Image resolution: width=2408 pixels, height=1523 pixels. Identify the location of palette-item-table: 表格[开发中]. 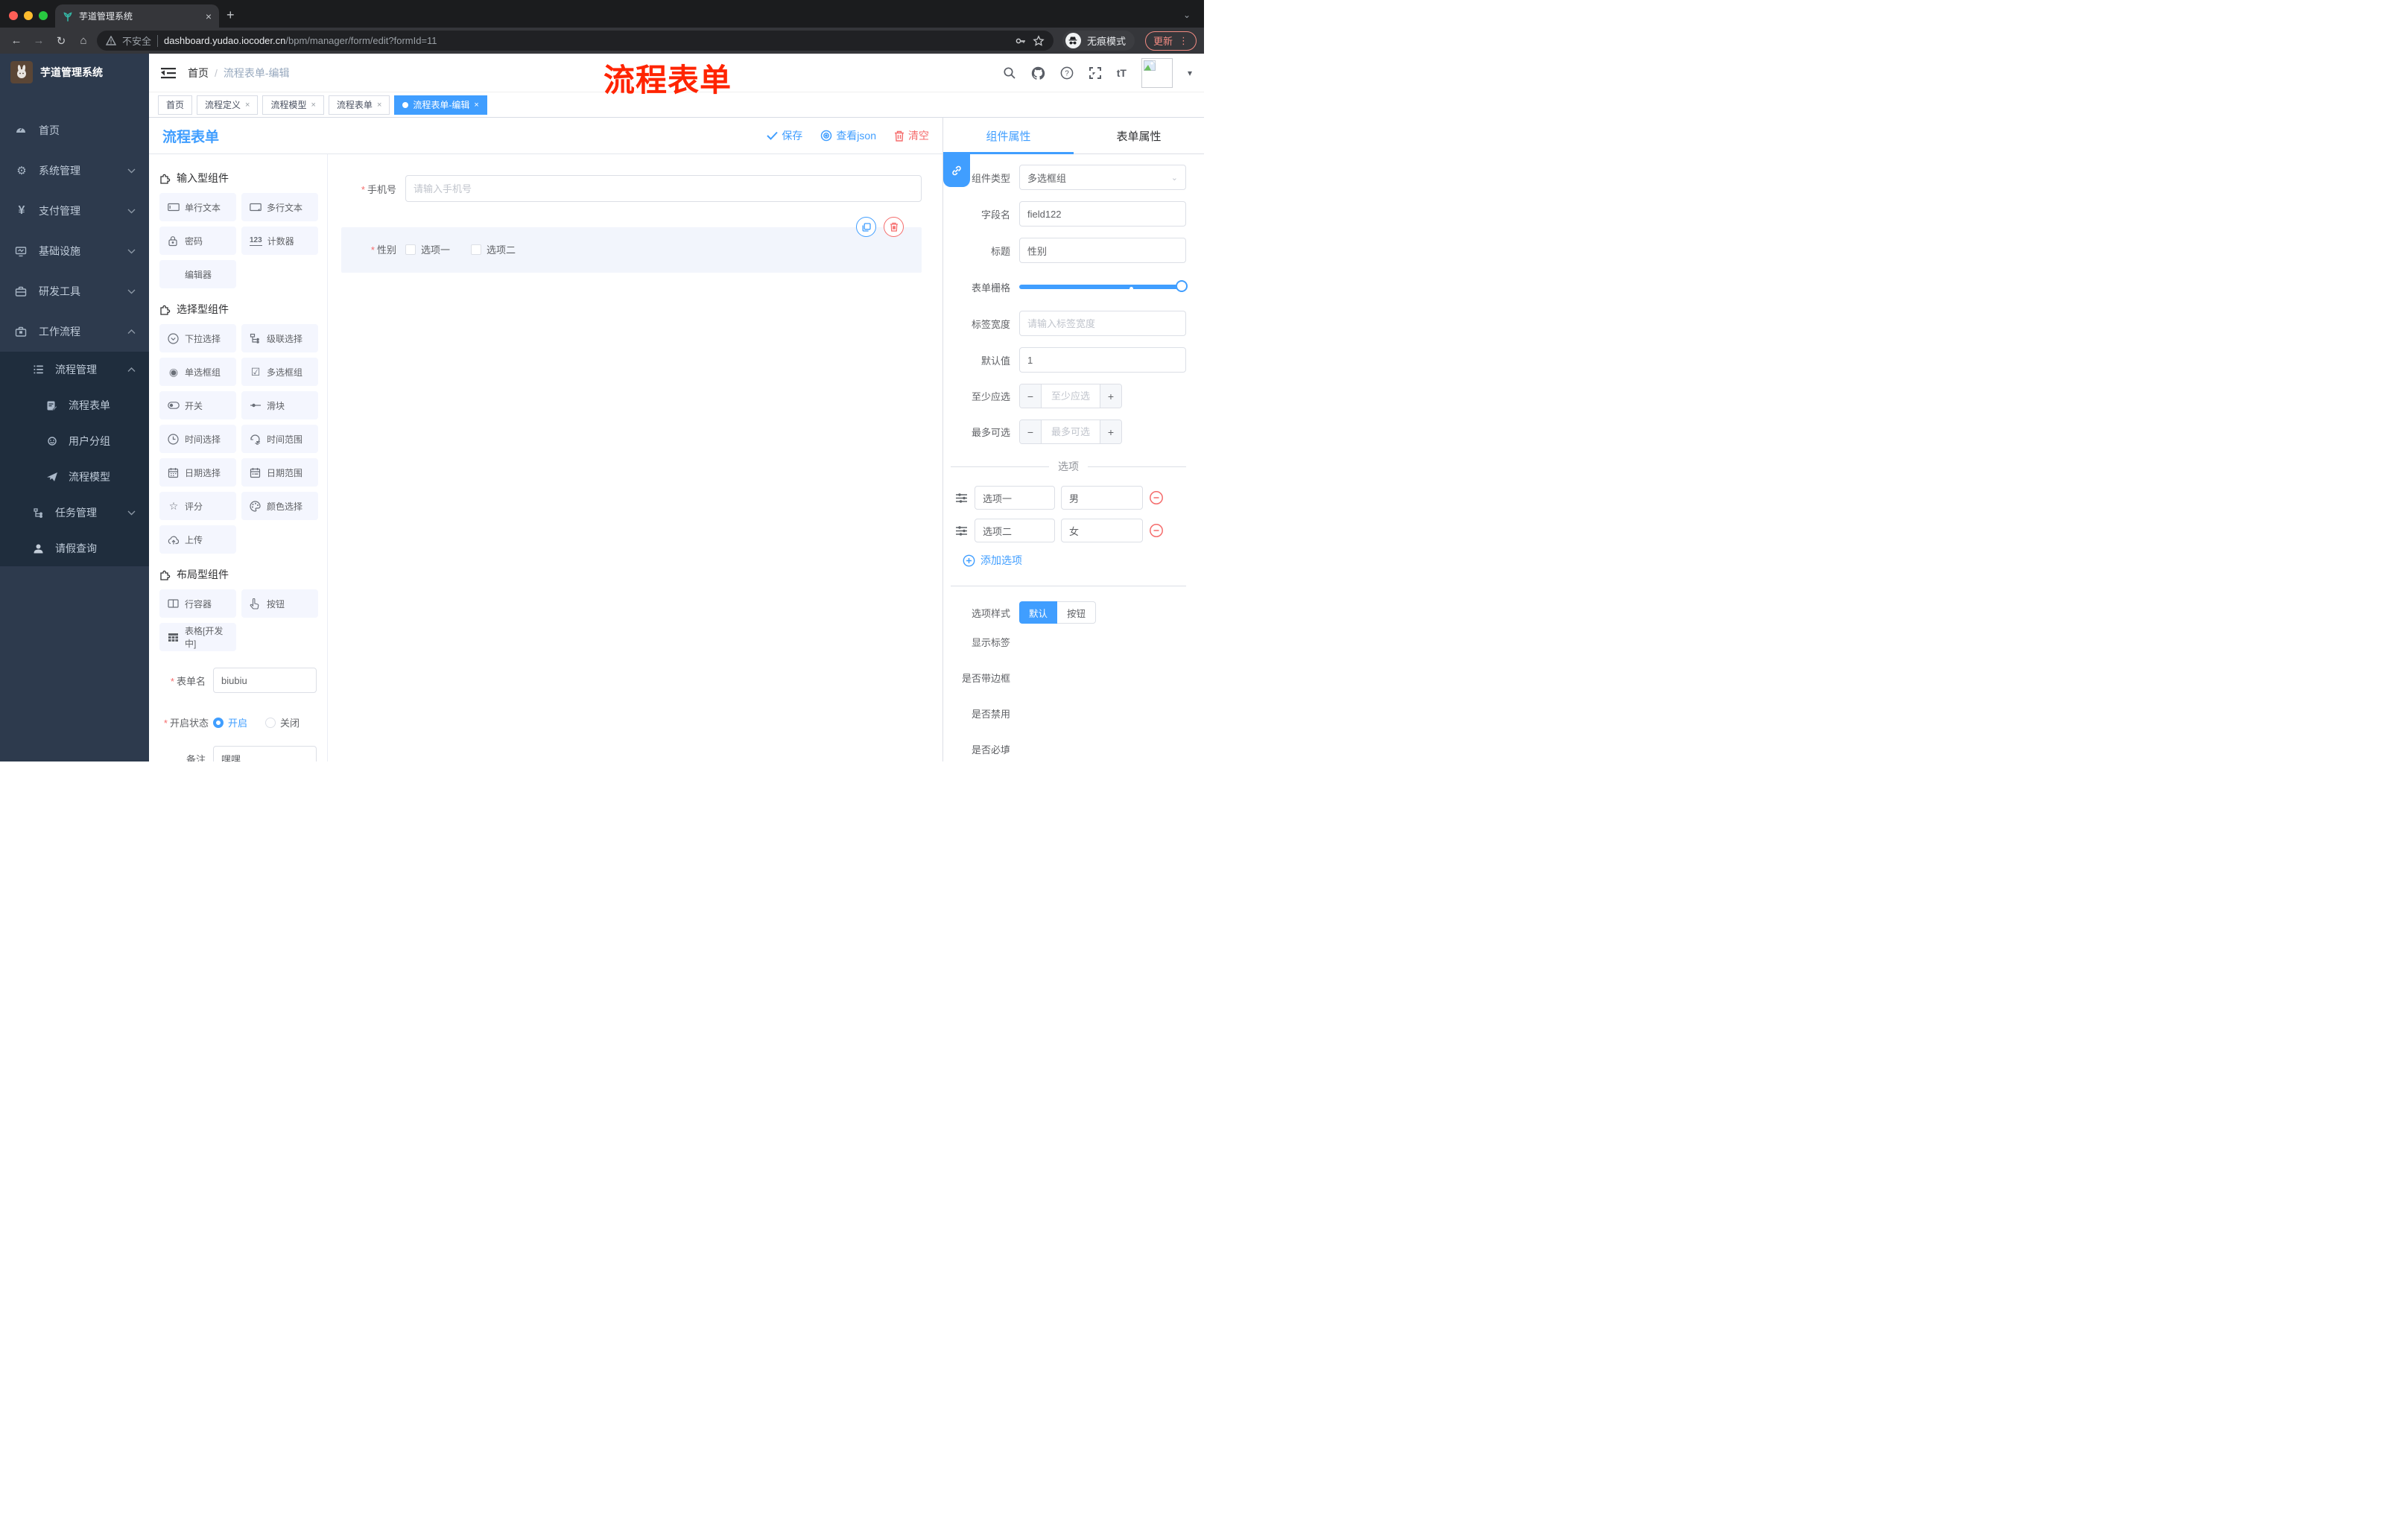
(197, 637).